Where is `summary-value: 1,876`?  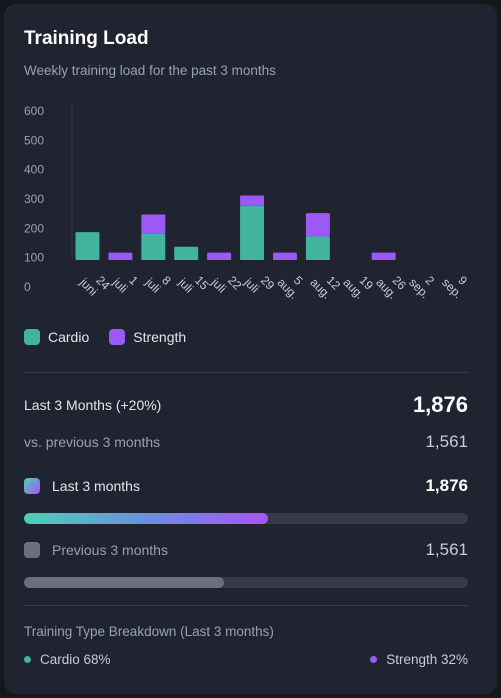 summary-value: 1,876 is located at coordinates (440, 404).